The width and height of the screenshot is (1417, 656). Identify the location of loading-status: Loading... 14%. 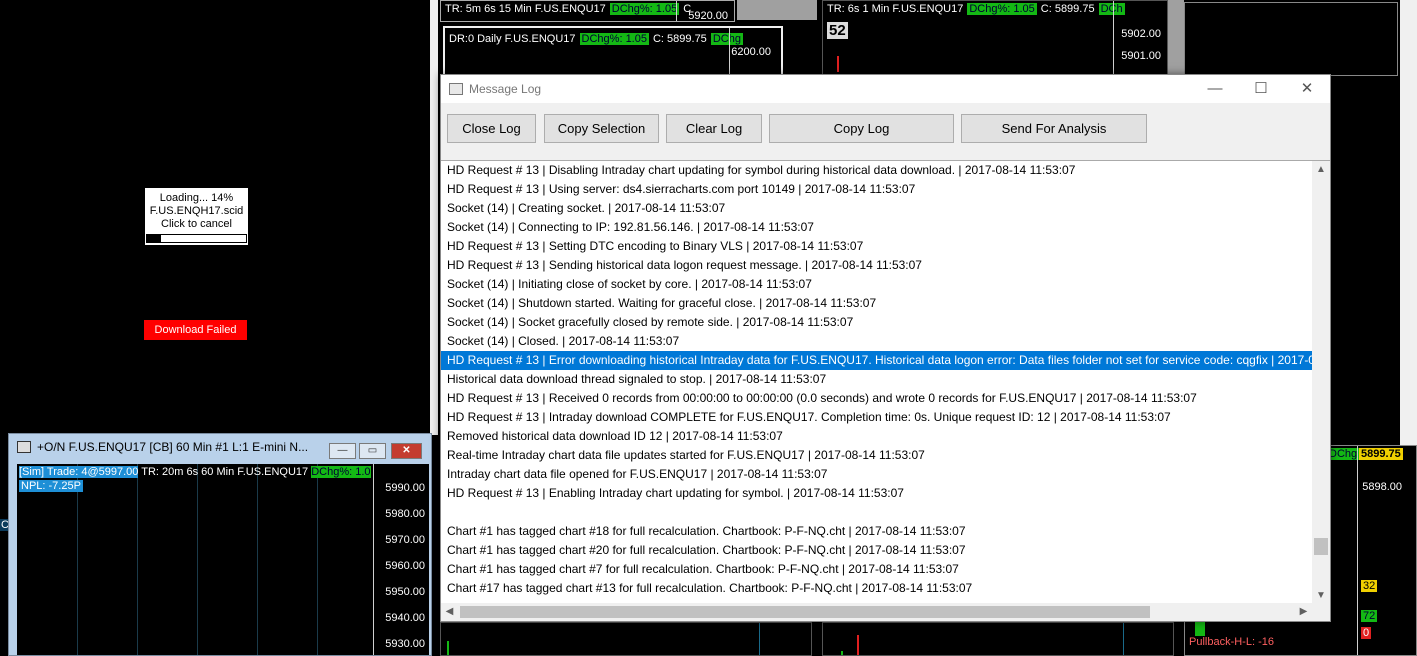
(196, 198).